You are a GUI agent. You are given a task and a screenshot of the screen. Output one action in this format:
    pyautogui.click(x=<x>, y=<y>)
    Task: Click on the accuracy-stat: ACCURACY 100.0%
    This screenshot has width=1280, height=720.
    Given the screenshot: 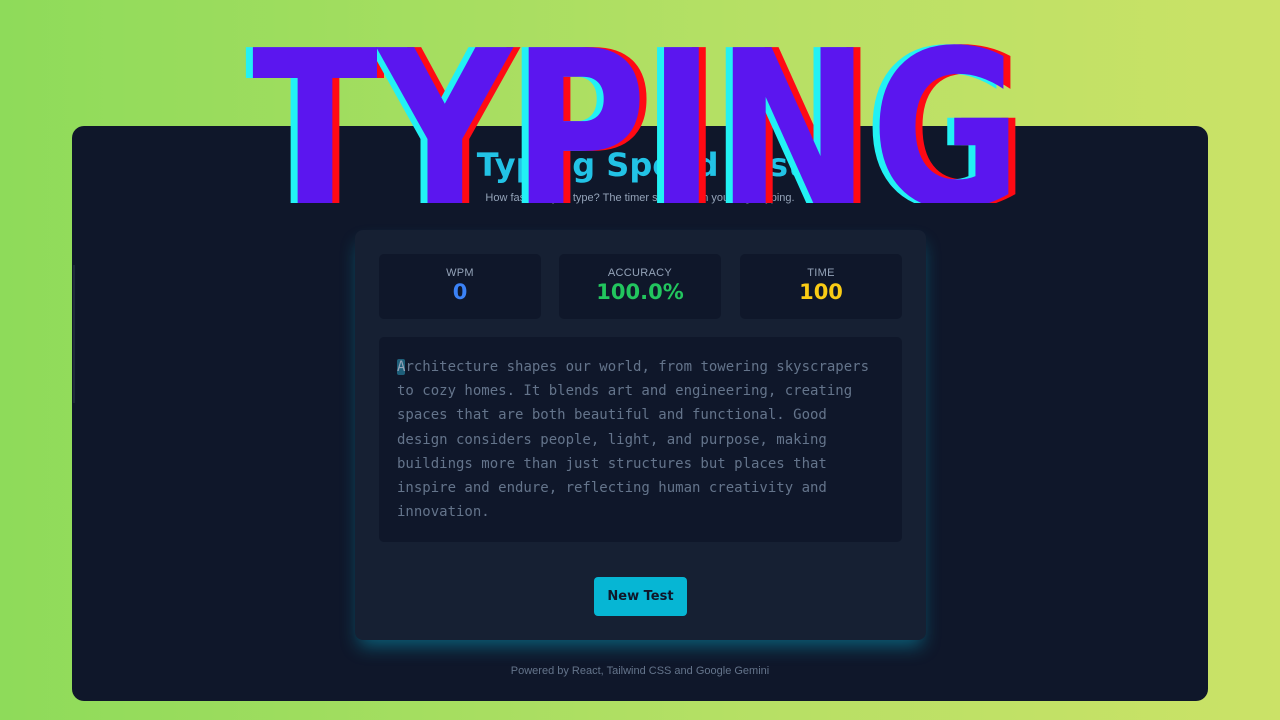 What is the action you would take?
    pyautogui.click(x=640, y=286)
    